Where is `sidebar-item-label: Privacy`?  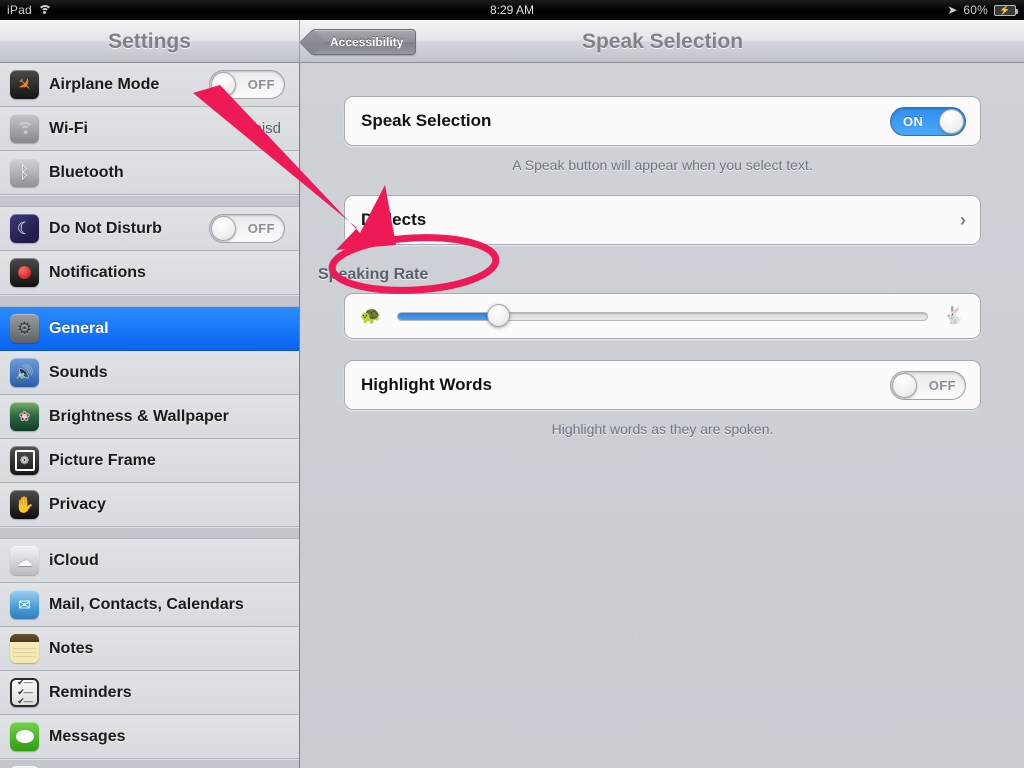 sidebar-item-label: Privacy is located at coordinates (77, 504).